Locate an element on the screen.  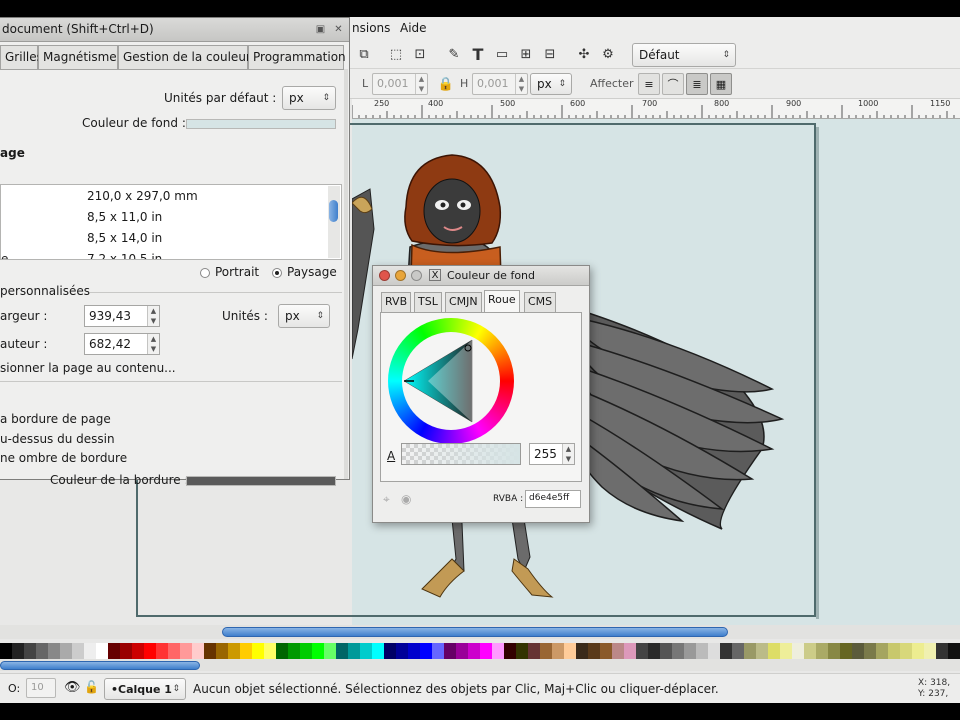
preferences-icon: ✣ is located at coordinates (584, 54).